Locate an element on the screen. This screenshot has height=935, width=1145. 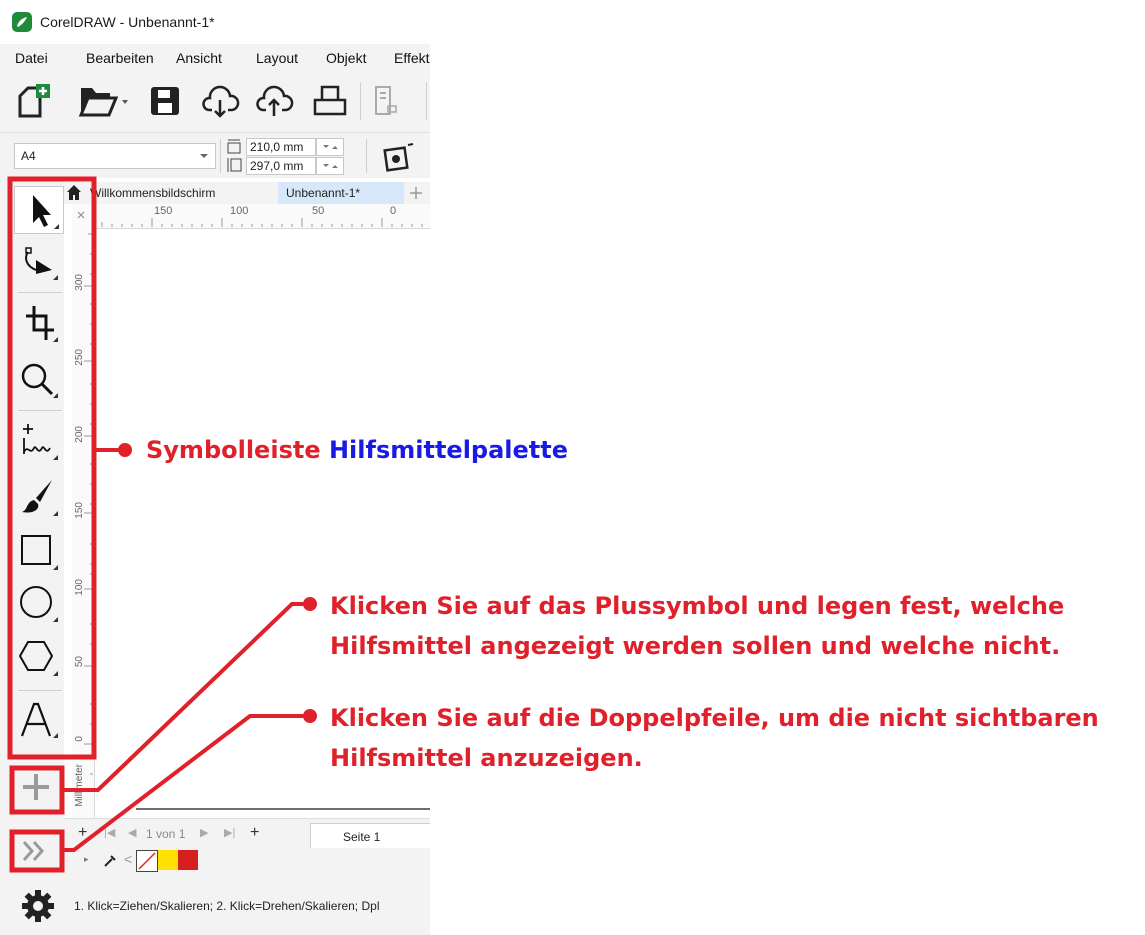
arrows-callout-dot is located at coordinates (310, 716).